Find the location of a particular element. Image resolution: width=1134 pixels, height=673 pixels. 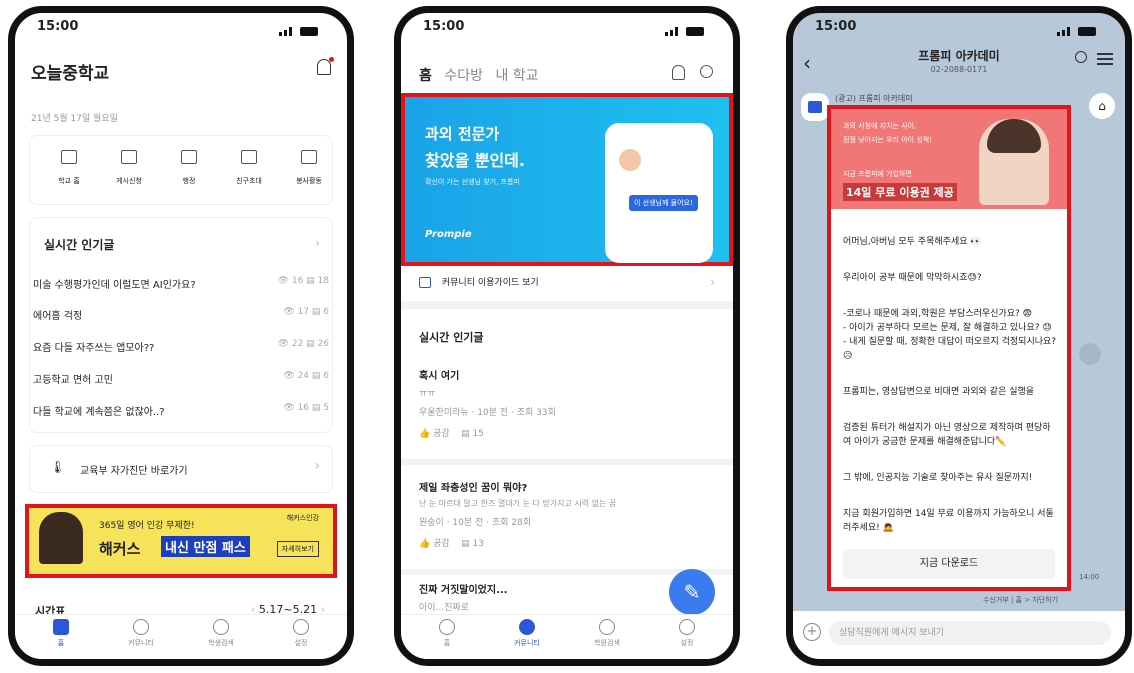

camera-icon is located at coordinates (69, 157).